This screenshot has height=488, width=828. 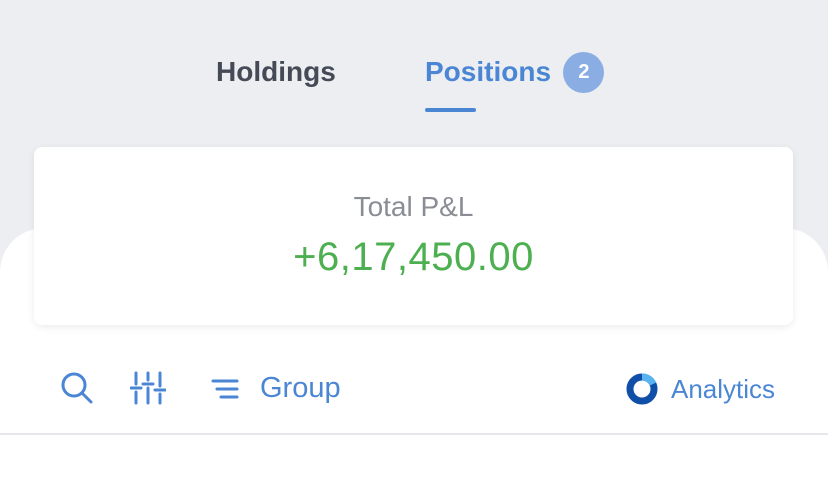 I want to click on positions-toolbar: Group Analytics, so click(x=414, y=388).